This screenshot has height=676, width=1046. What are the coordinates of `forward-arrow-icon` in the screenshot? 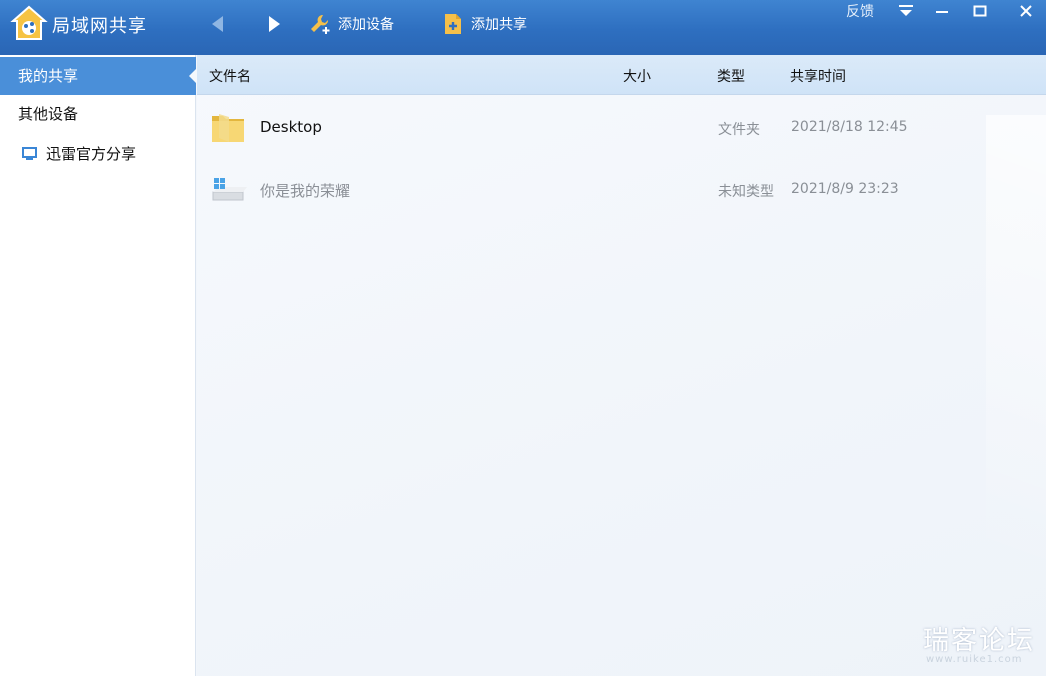 It's located at (274, 24).